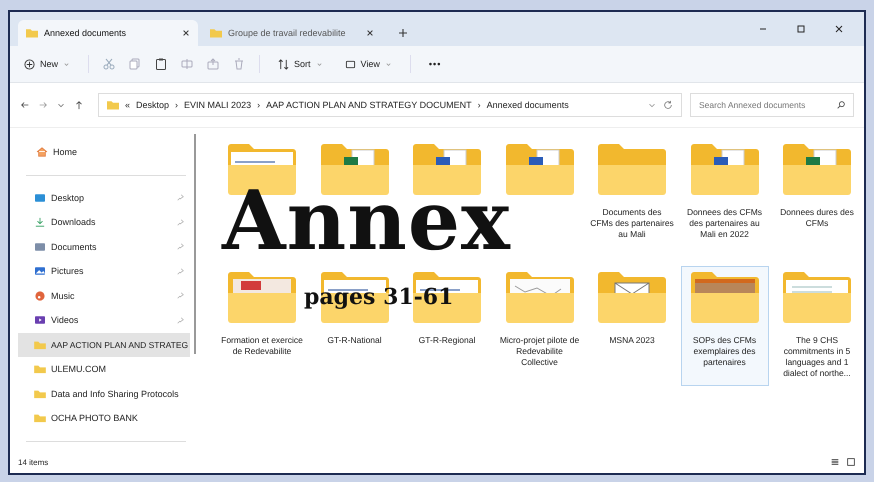 This screenshot has height=482, width=874. Describe the element at coordinates (47, 64) in the screenshot. I see `new-button: New` at that location.